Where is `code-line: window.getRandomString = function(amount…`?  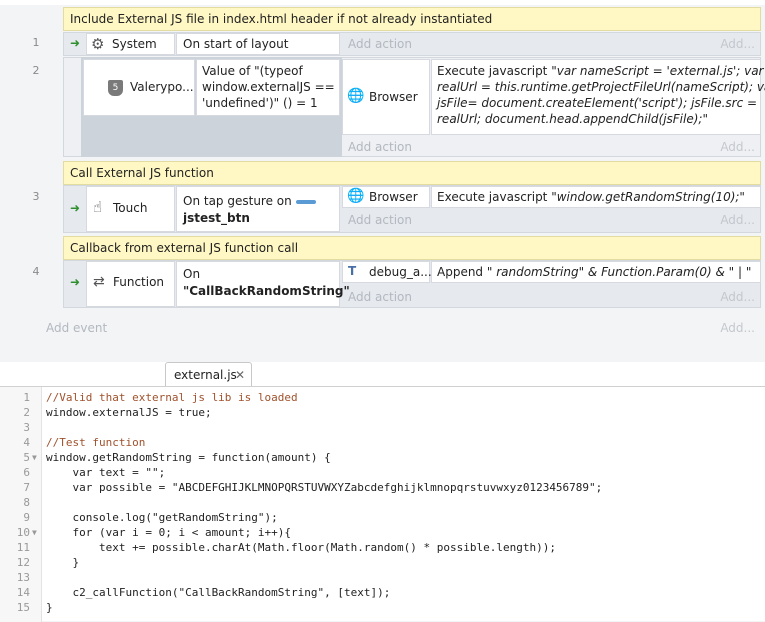 code-line: window.getRandomString = function(amount… is located at coordinates (188, 457).